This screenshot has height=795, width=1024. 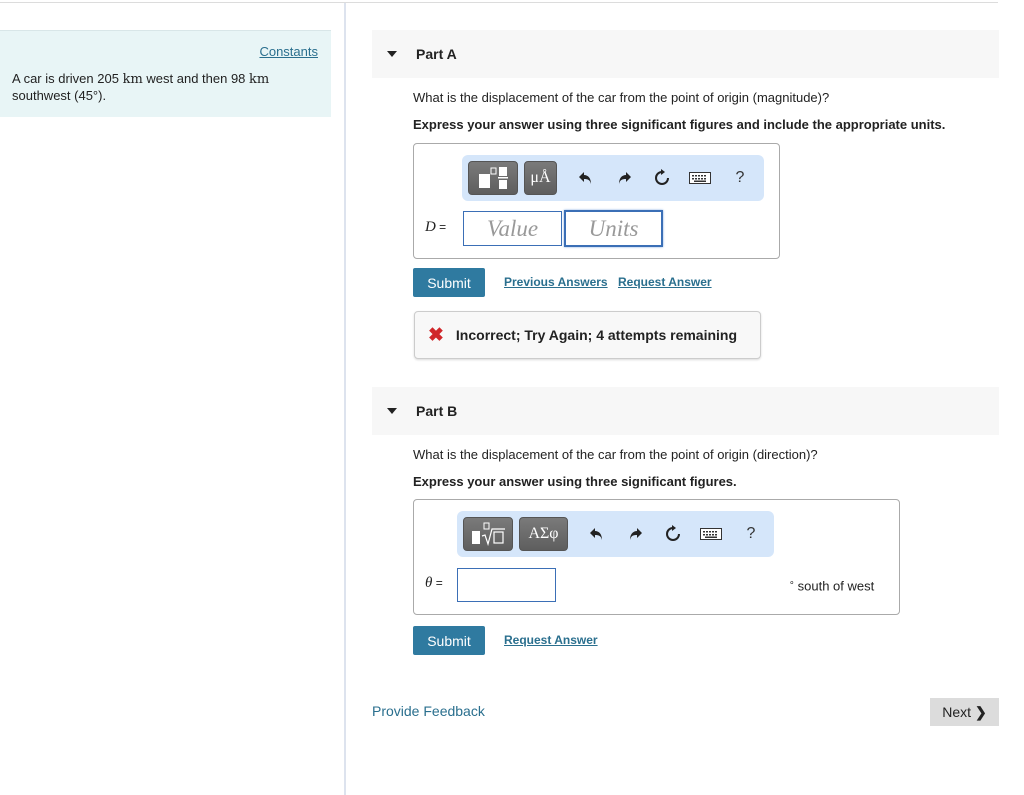 What do you see at coordinates (543, 534) in the screenshot?
I see `symbols-button: ΑΣφ` at bounding box center [543, 534].